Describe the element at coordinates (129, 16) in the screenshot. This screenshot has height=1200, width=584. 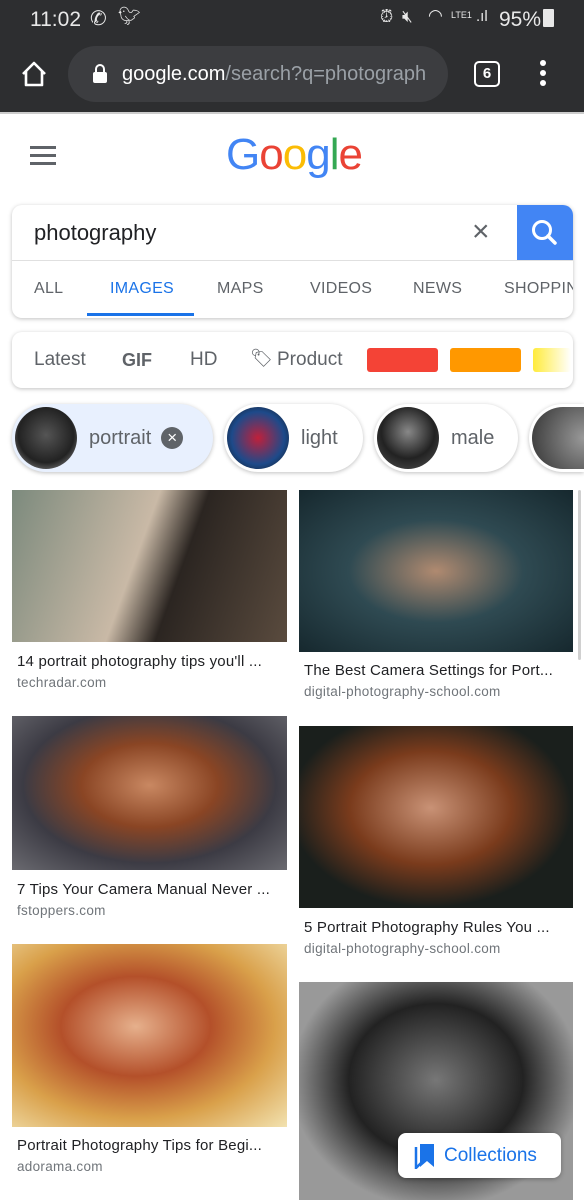
I see `twitter-icon: 🐦︎` at that location.